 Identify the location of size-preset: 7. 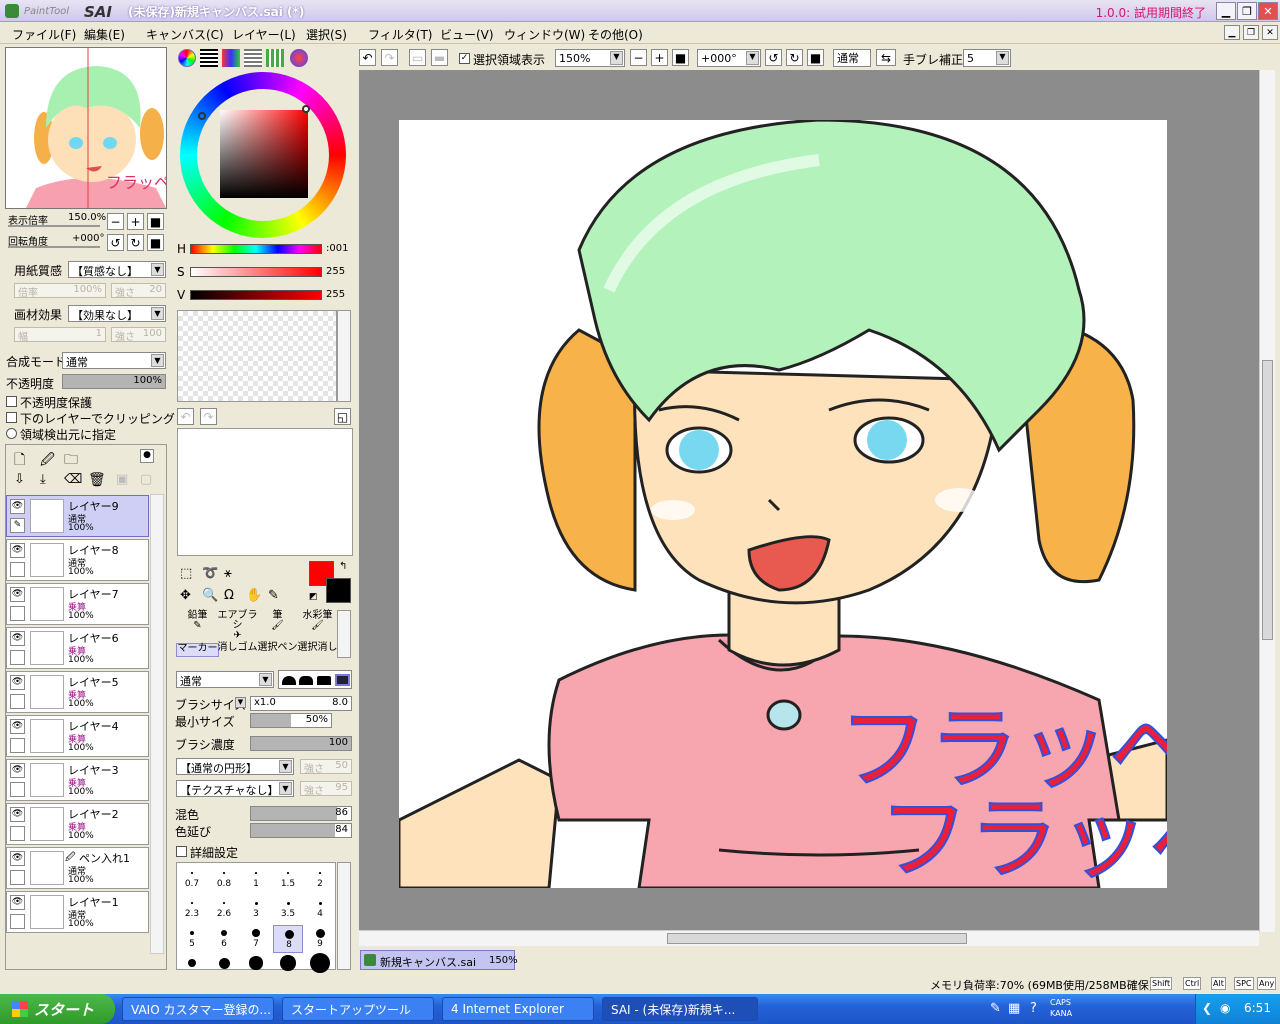
(256, 939).